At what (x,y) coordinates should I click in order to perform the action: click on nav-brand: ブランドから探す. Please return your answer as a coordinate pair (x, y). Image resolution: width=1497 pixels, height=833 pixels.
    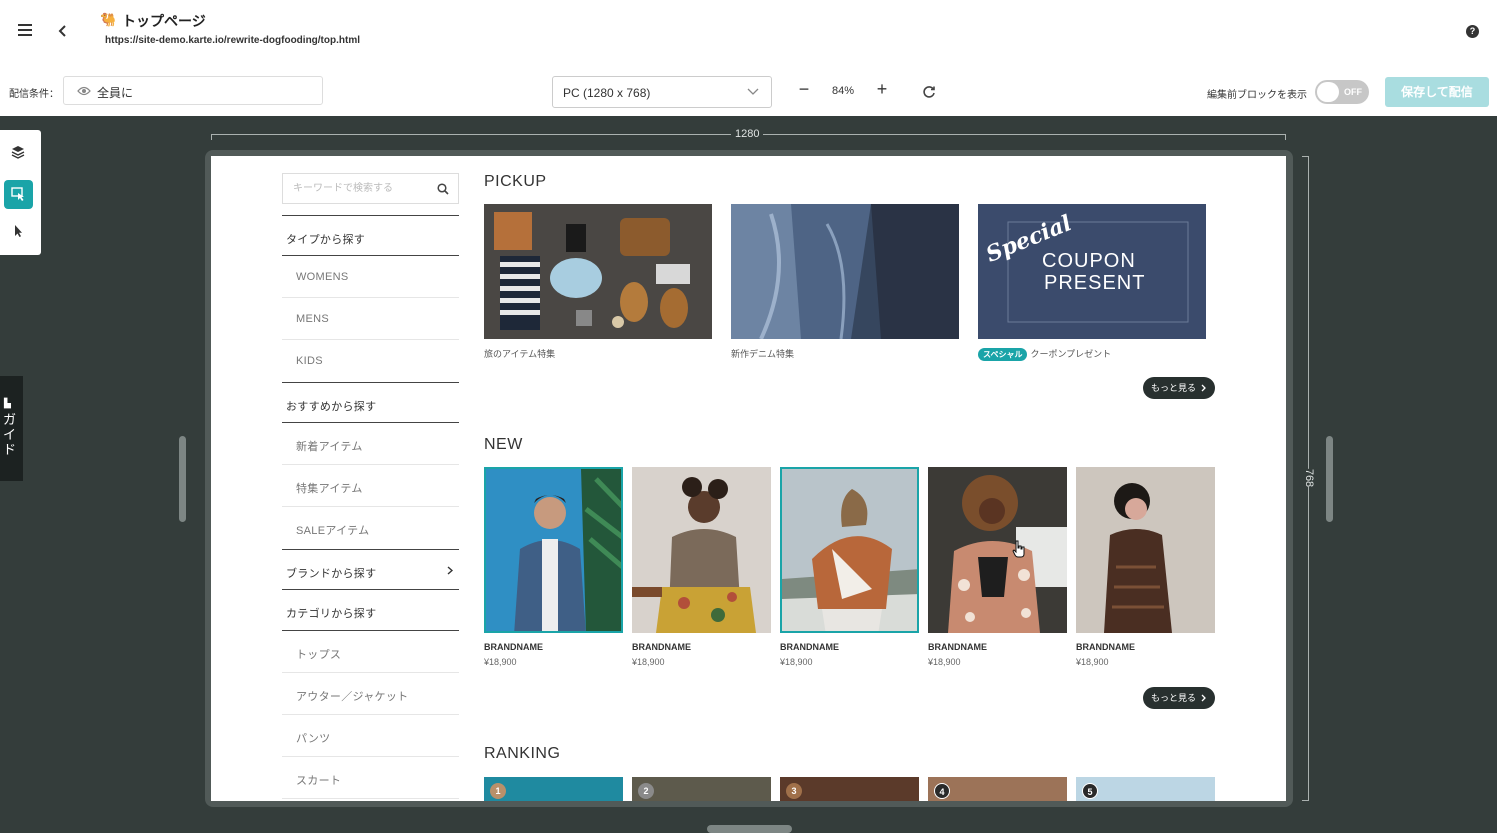
    Looking at the image, I should click on (370, 569).